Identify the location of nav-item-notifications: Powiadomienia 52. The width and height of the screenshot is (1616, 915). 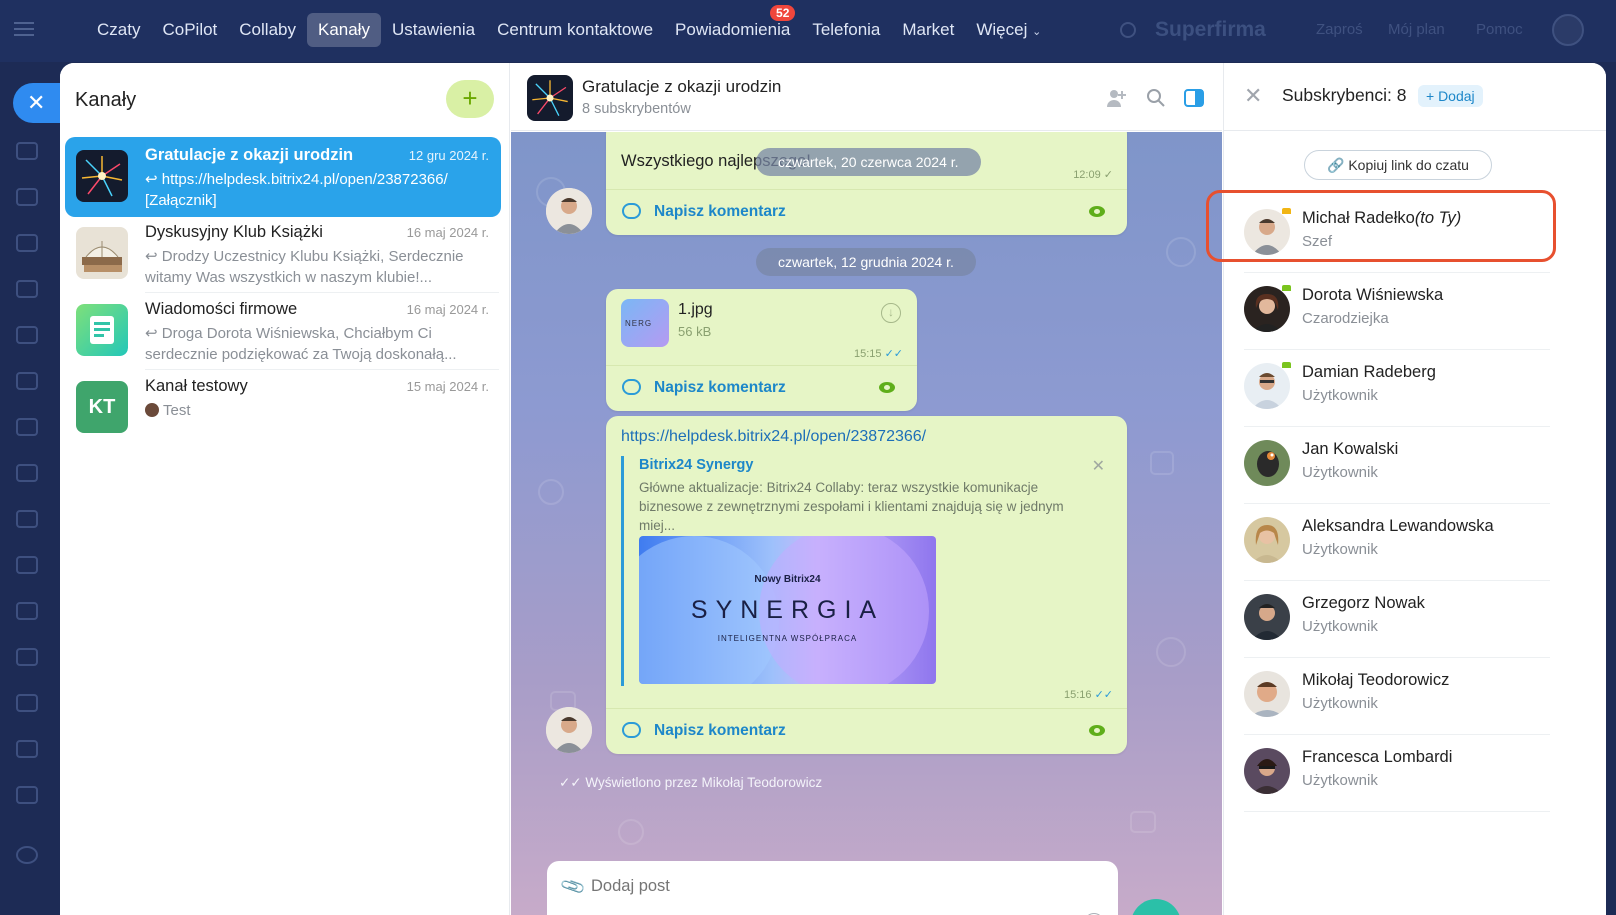
(732, 26).